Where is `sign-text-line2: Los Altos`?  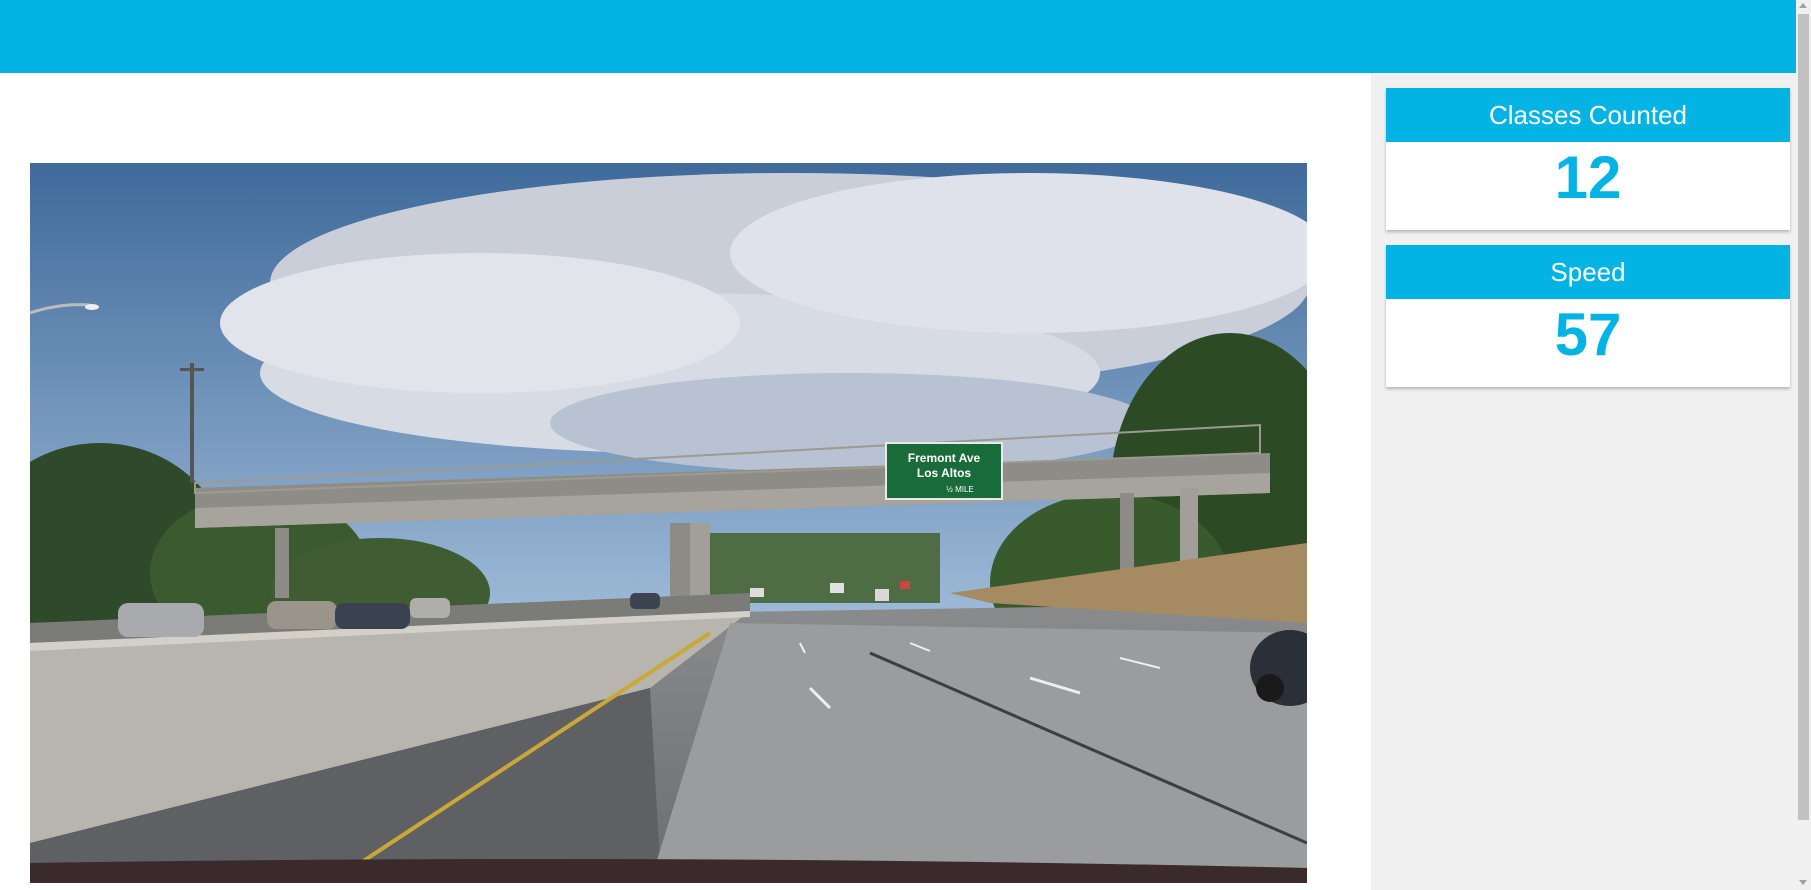
sign-text-line2: Los Altos is located at coordinates (944, 473).